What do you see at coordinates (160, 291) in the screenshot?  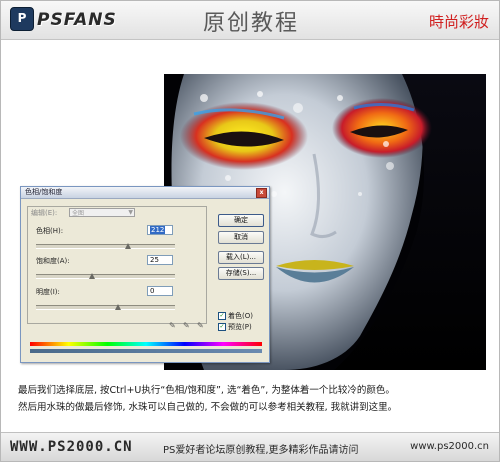 I see `lightness-input: 0` at bounding box center [160, 291].